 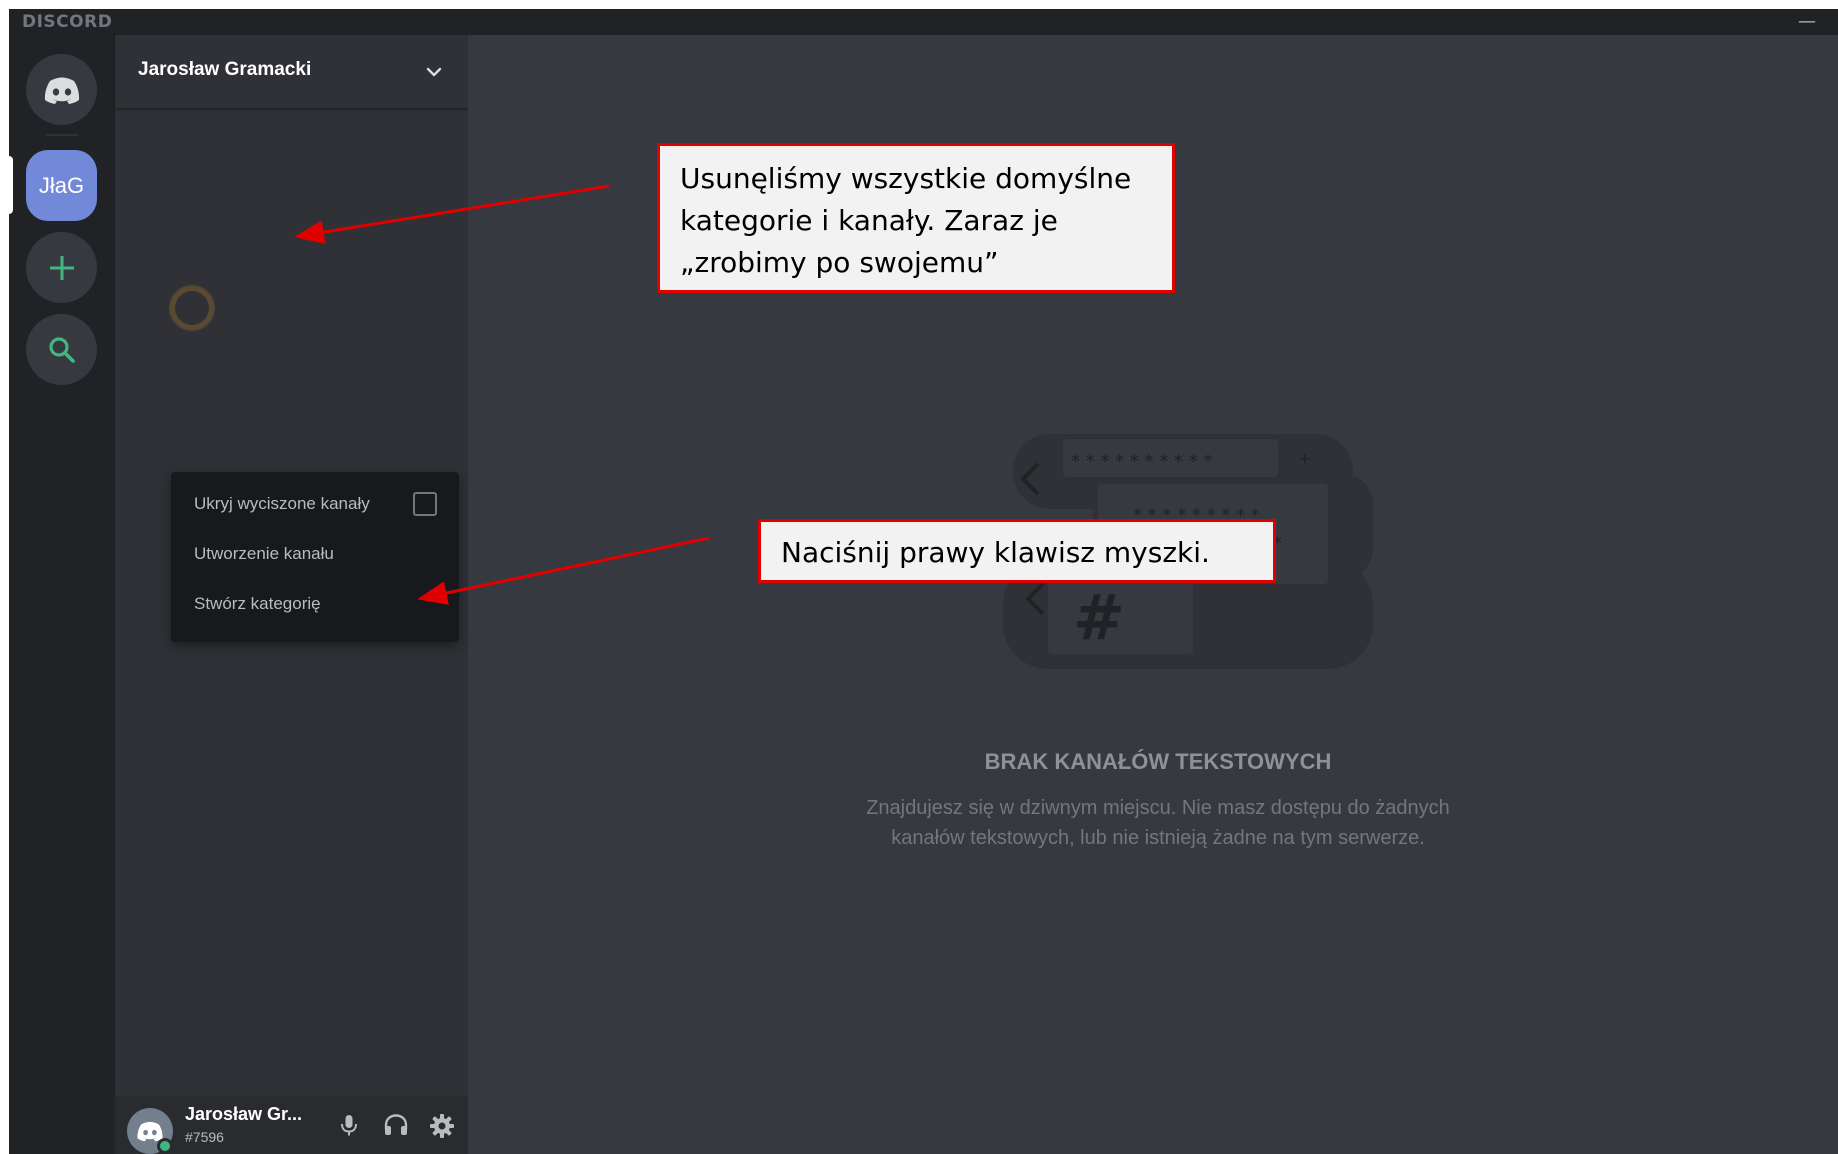 What do you see at coordinates (225, 69) in the screenshot?
I see `server-name: Jarosław Gramacki` at bounding box center [225, 69].